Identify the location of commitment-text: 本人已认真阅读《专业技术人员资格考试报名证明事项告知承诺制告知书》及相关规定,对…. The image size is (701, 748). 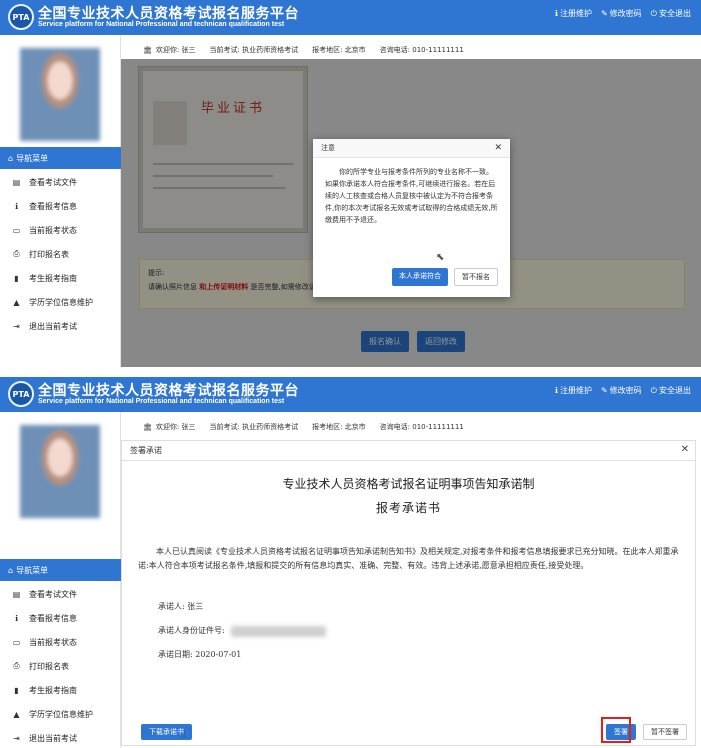
(408, 558).